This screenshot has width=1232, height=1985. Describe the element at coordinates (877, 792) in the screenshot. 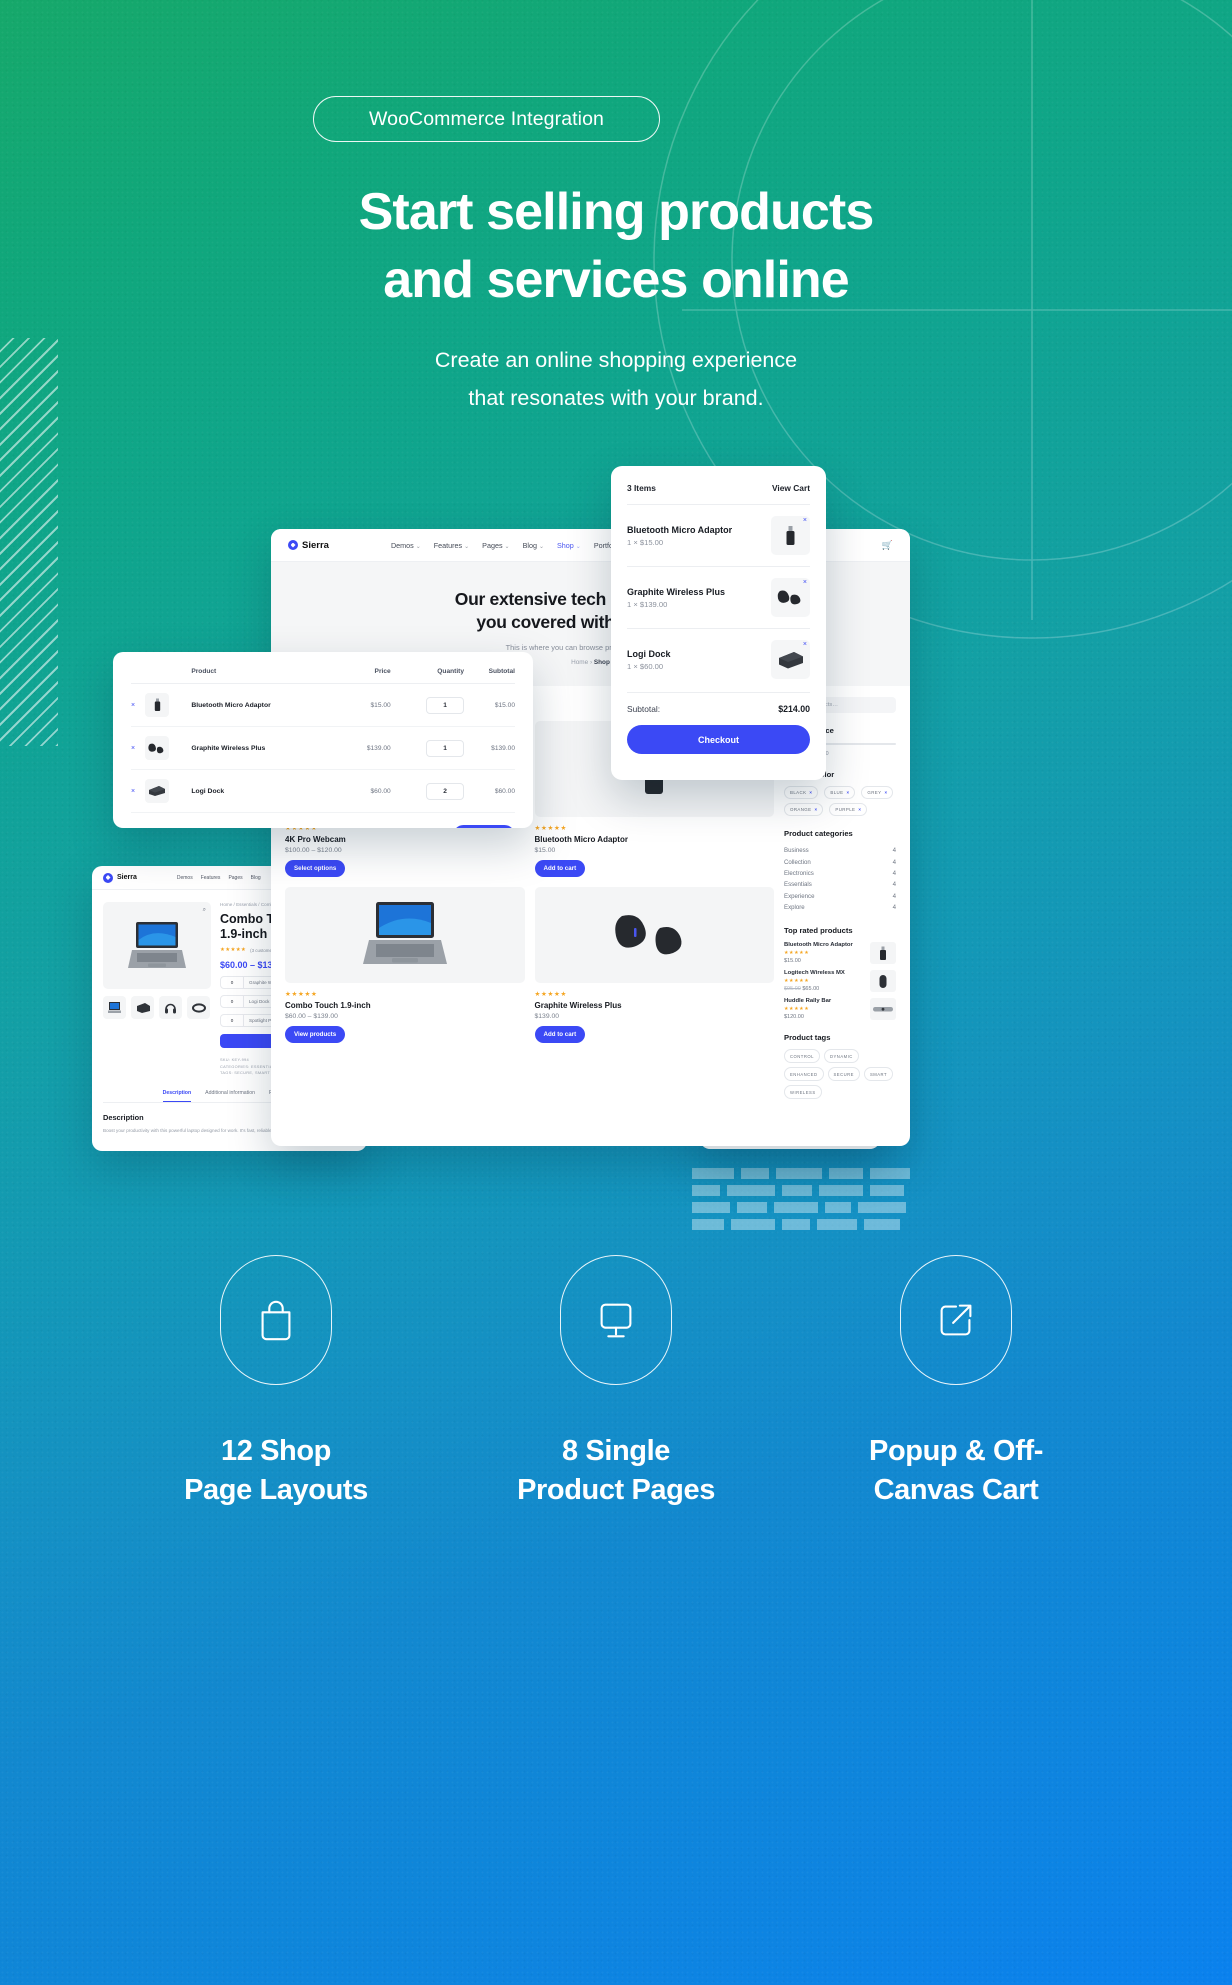

I see `color-chip: GREY ×` at that location.